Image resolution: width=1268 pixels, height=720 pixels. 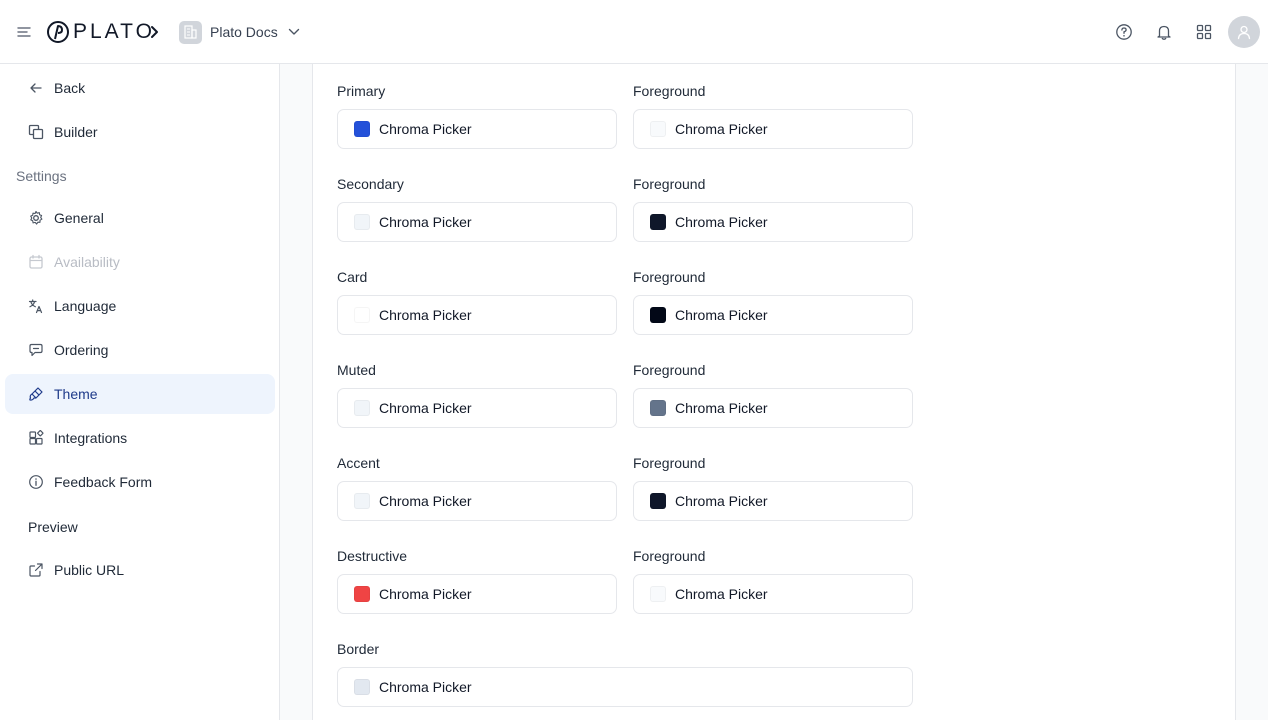 What do you see at coordinates (634, 32) in the screenshot?
I see `top-header: PLATO Plato Docs` at bounding box center [634, 32].